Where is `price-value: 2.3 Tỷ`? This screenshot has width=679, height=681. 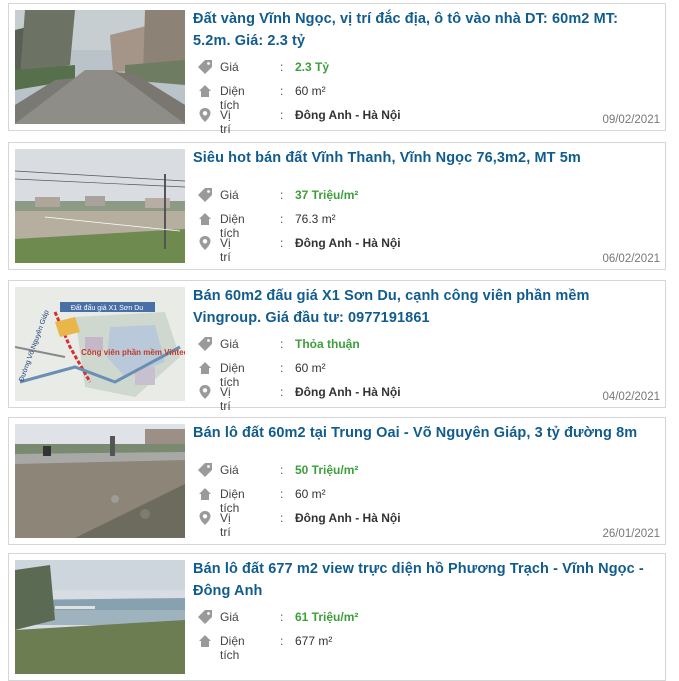
price-value: 2.3 Tỷ is located at coordinates (312, 67).